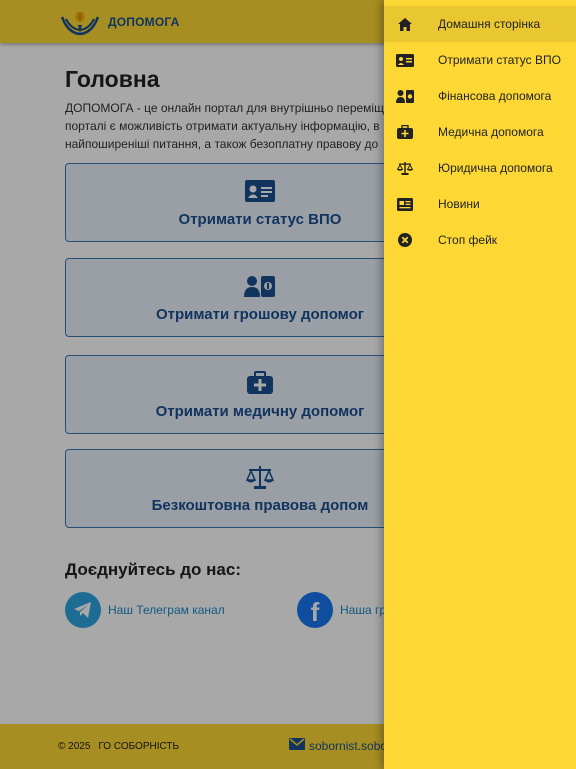 Image resolution: width=576 pixels, height=769 pixels. Describe the element at coordinates (495, 96) in the screenshot. I see `drawer-item-label: Фінансова допомога` at that location.